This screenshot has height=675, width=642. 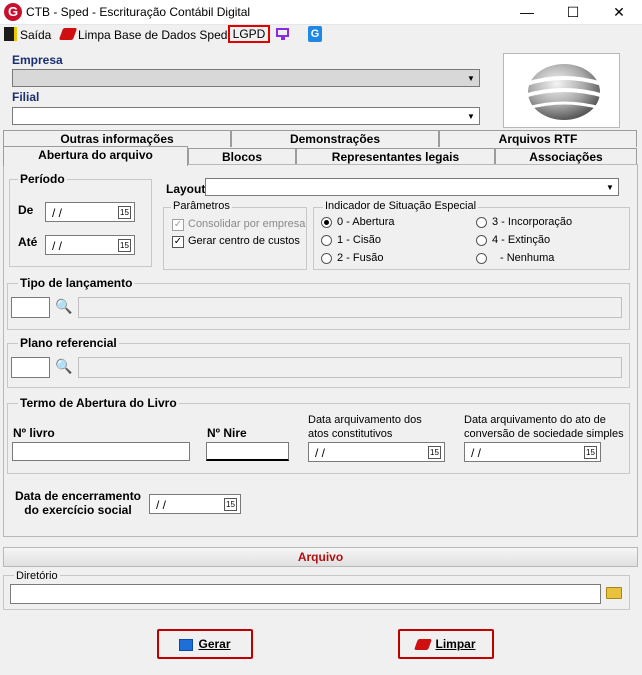 What do you see at coordinates (614, 593) in the screenshot?
I see `folder-open-icon` at bounding box center [614, 593].